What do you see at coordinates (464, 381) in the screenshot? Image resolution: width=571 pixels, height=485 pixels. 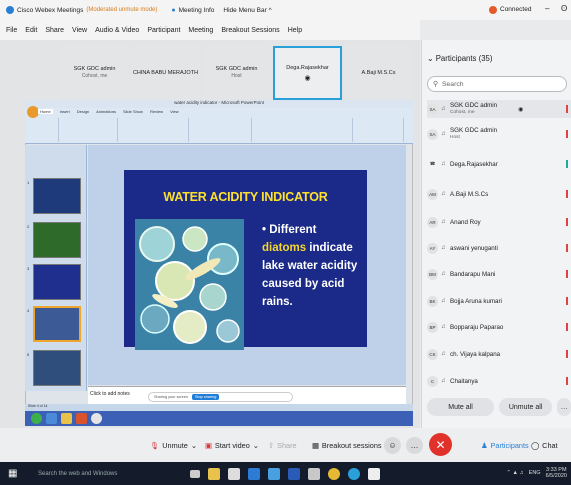 I see `participant-name: Chaitanya` at bounding box center [464, 381].